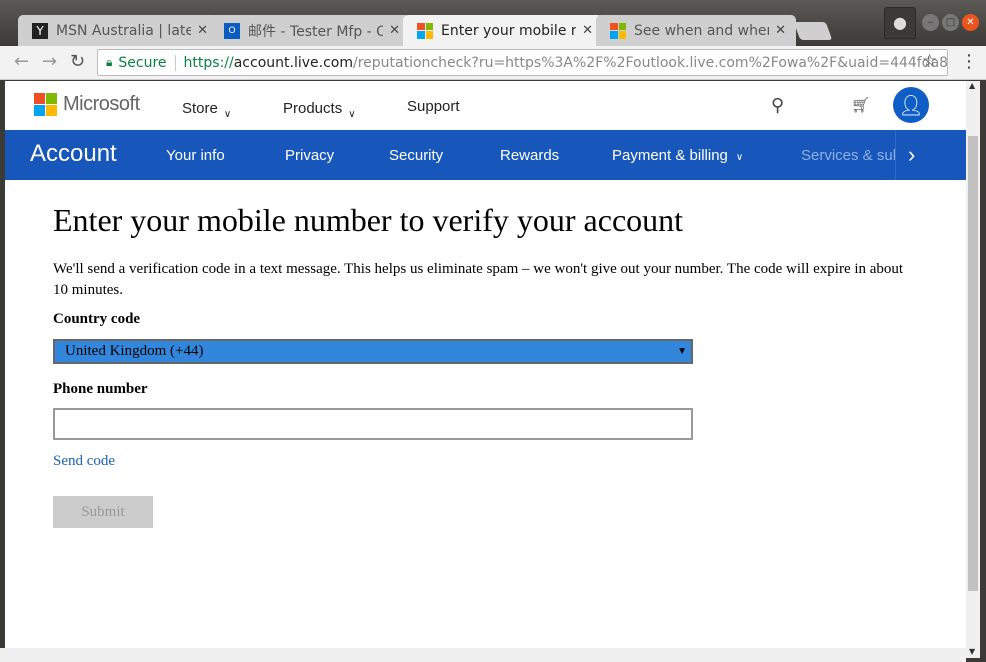  Describe the element at coordinates (950, 22) in the screenshot. I see `maximize-button: □` at that location.